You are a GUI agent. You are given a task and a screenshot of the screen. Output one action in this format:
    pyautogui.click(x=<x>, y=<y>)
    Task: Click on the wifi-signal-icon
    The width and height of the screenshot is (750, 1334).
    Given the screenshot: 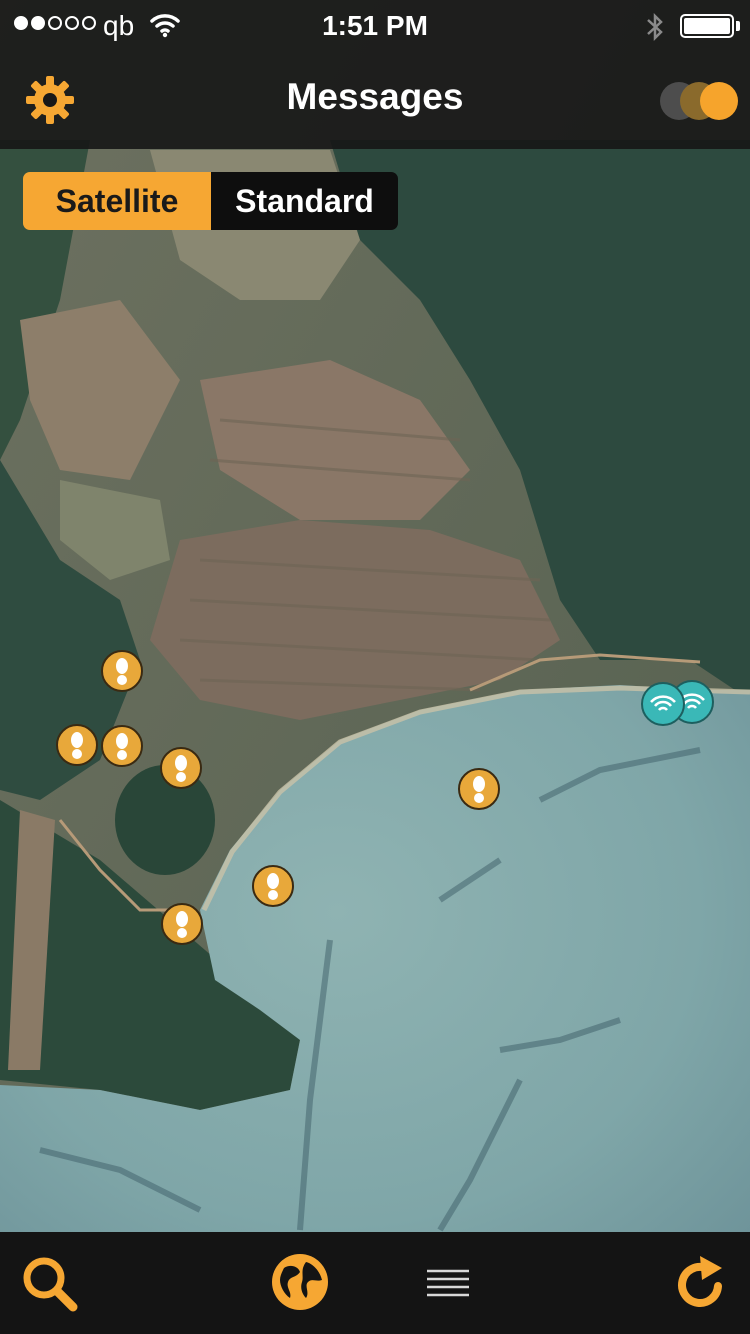 What is the action you would take?
    pyautogui.click(x=663, y=703)
    